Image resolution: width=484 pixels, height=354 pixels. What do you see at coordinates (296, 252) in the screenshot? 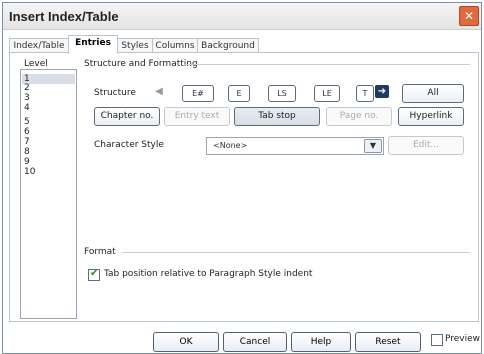
I see `format-group-divider` at bounding box center [296, 252].